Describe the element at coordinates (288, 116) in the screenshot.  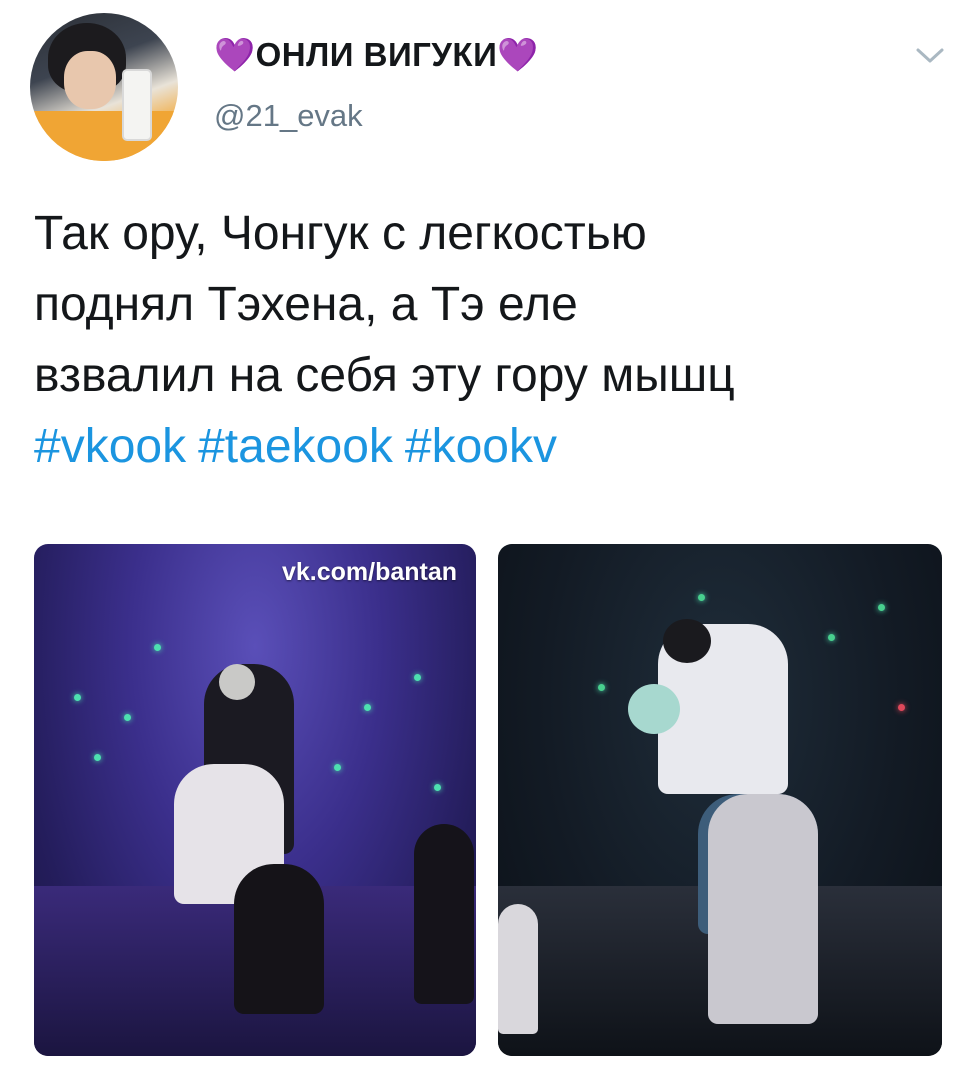
I see `user-handle: @21_evak` at that location.